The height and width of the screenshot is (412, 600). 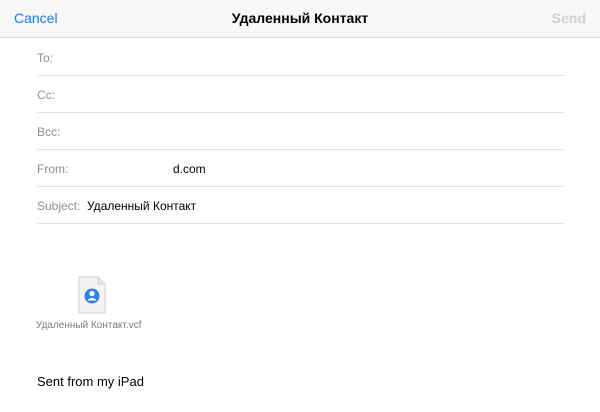 What do you see at coordinates (300, 57) in the screenshot?
I see `to-field-row: To:` at bounding box center [300, 57].